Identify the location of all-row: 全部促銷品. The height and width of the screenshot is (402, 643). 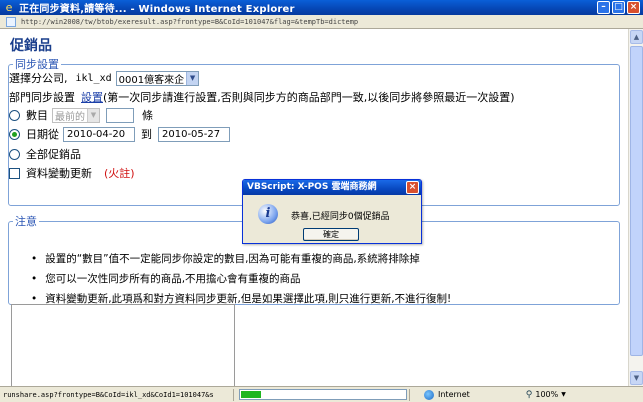
(45, 154).